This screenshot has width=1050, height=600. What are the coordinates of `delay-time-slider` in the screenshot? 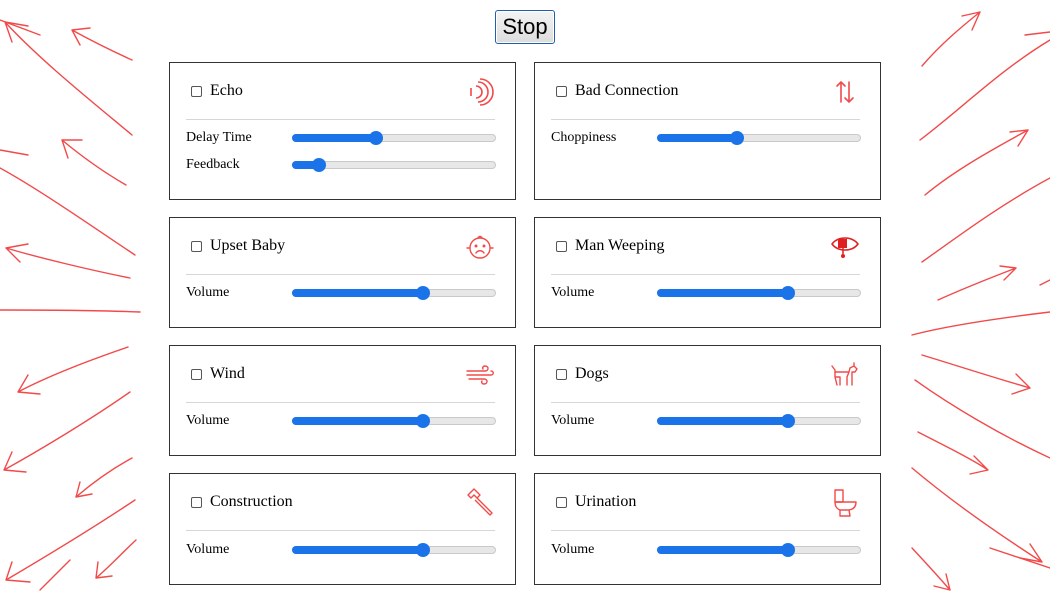 It's located at (394, 138).